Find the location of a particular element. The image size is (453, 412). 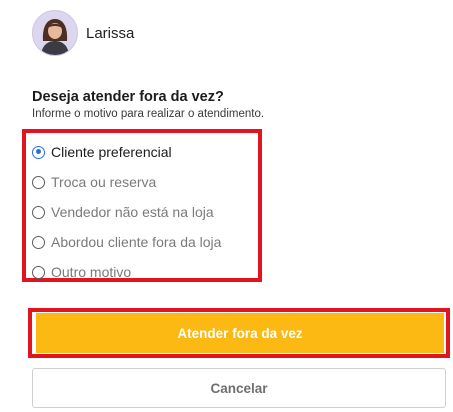

user-name: Larissa is located at coordinates (110, 33).